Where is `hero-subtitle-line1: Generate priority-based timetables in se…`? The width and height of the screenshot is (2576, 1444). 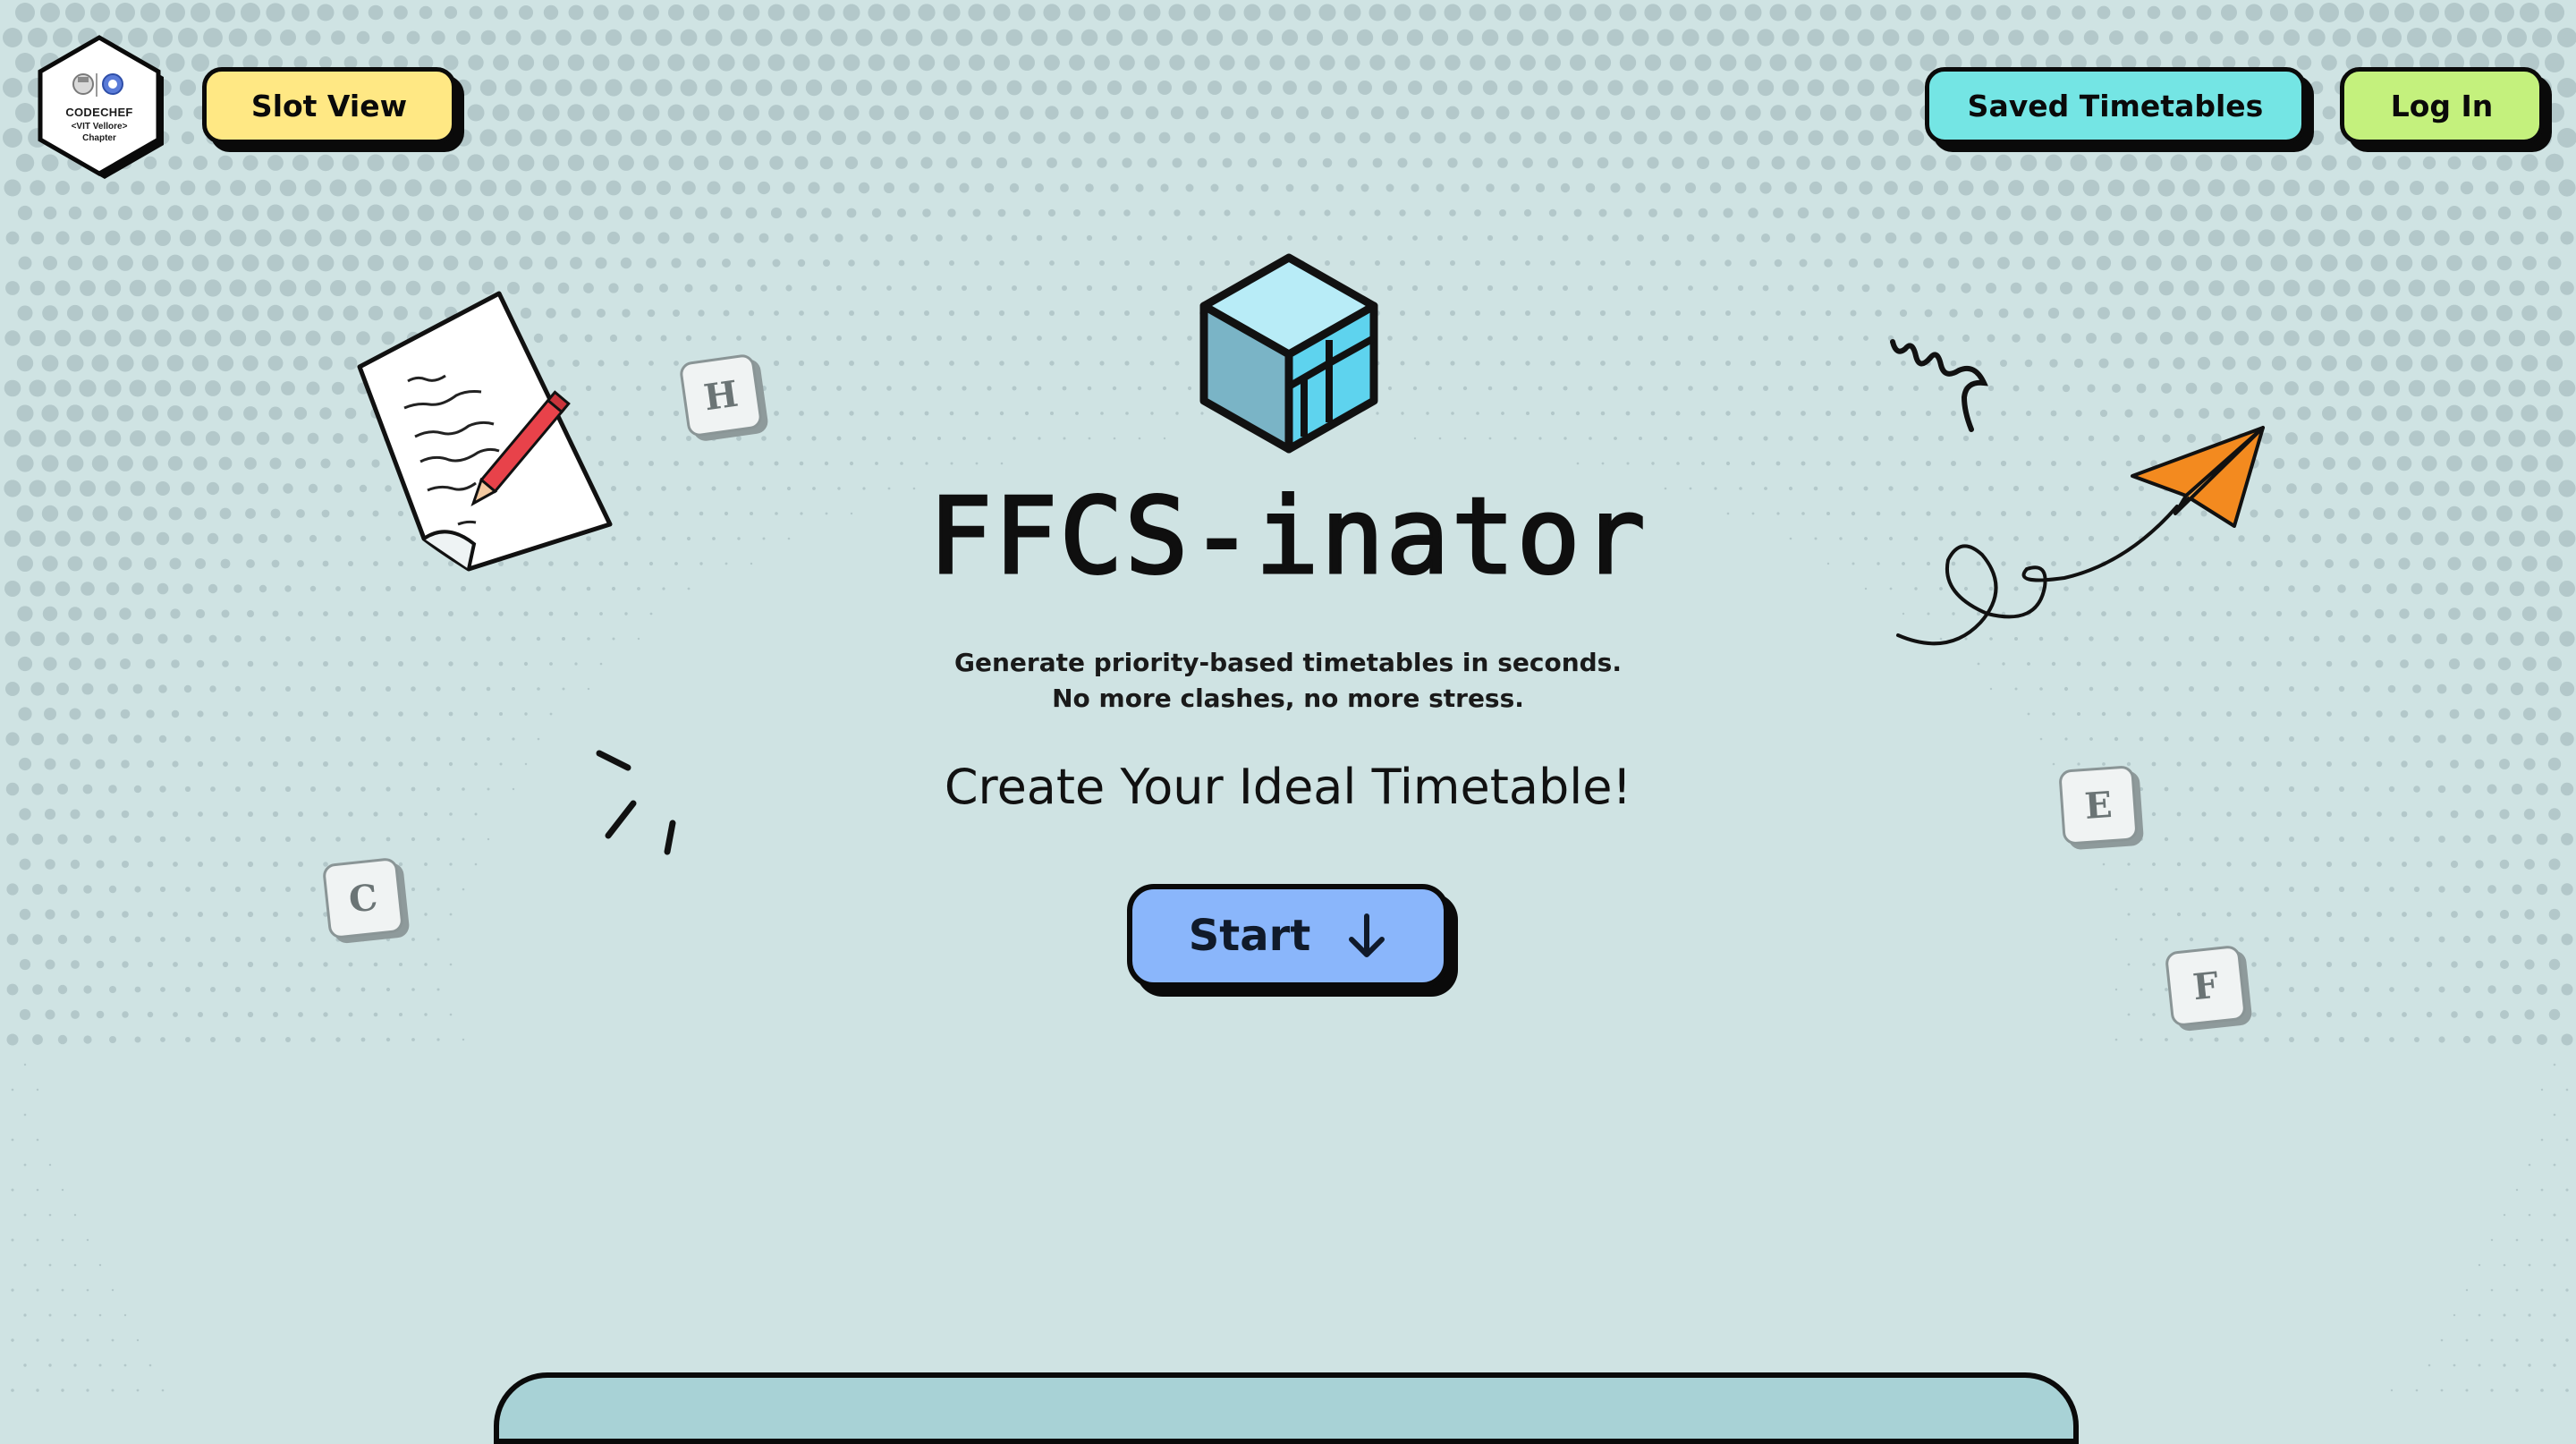 hero-subtitle-line1: Generate priority-based timetables in se… is located at coordinates (1288, 662).